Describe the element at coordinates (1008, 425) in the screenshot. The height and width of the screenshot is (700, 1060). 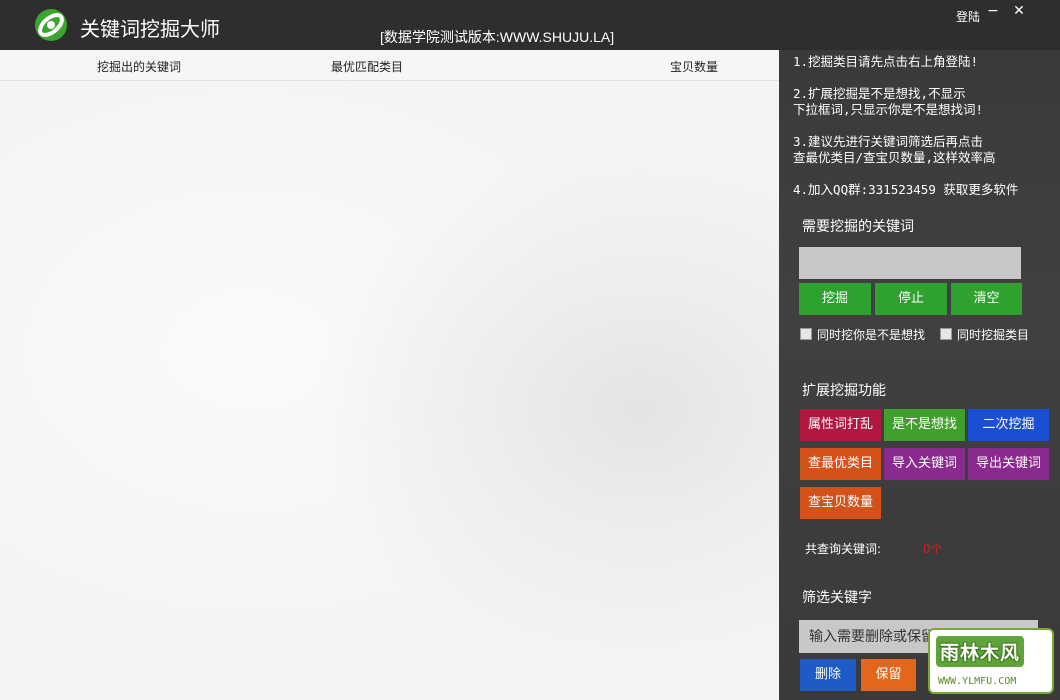
I see `secondary-mining-button: 二次挖掘` at that location.